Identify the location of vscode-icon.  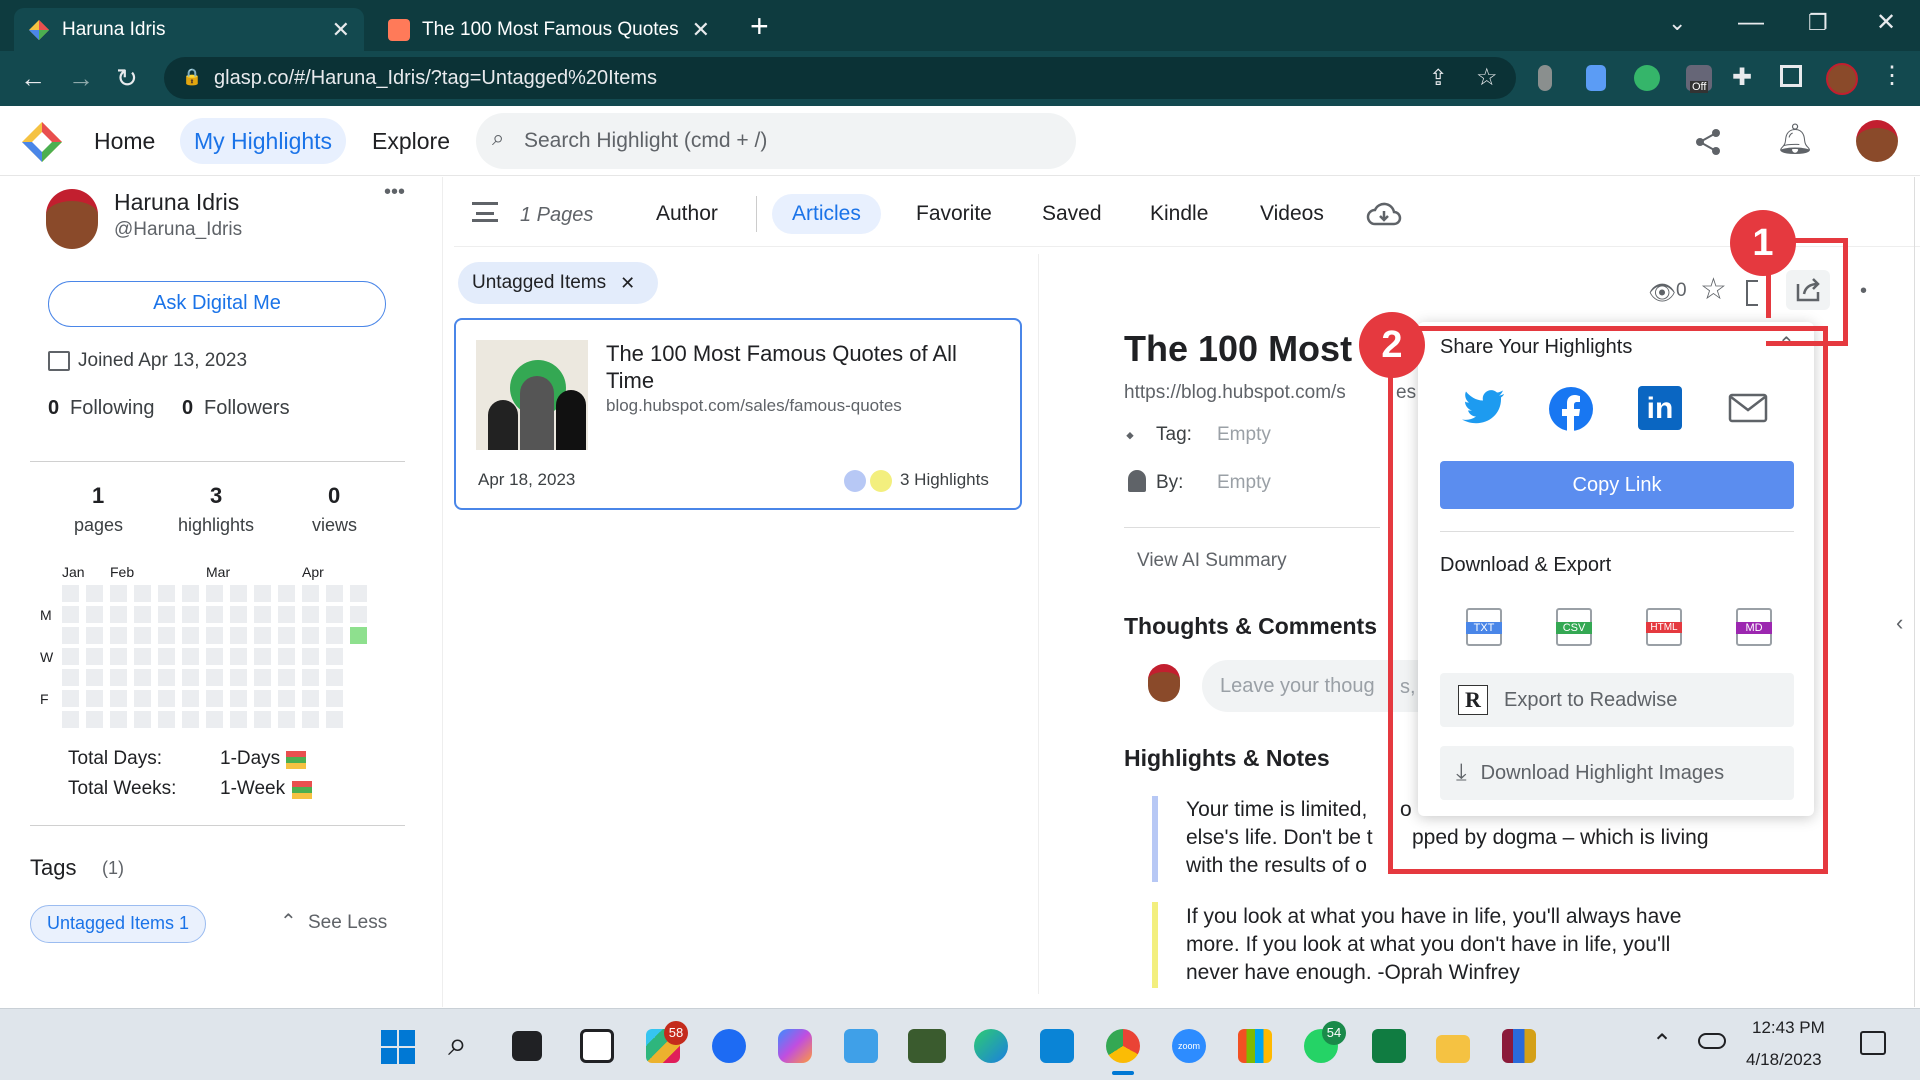
(1057, 1046).